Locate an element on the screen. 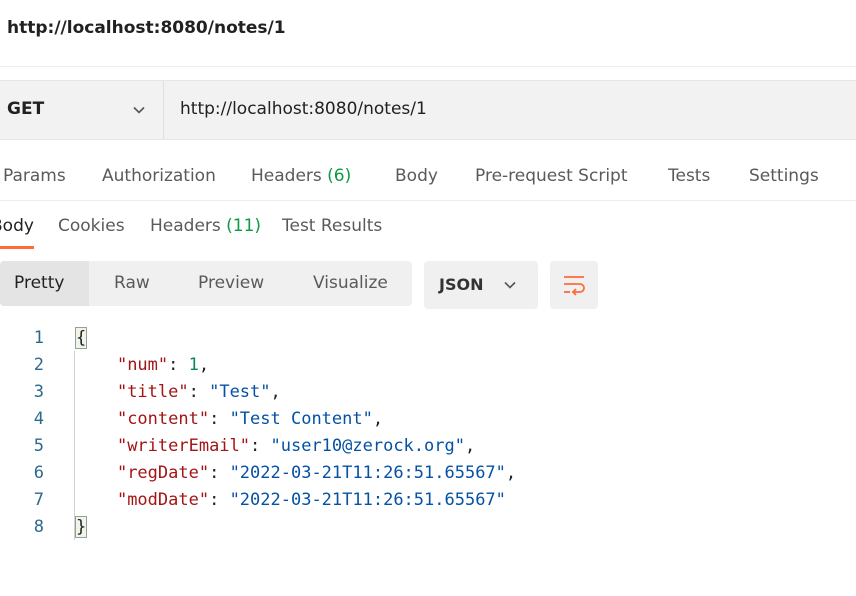  json-key: "regDate" is located at coordinates (163, 473).